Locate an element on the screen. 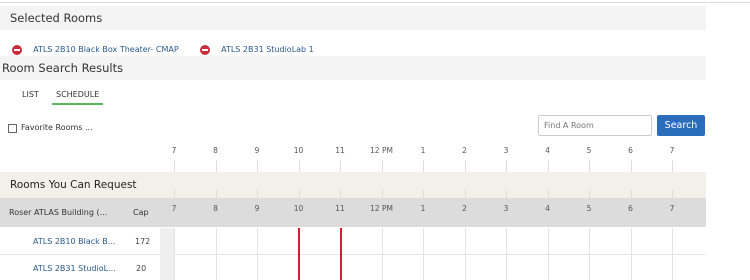 The width and height of the screenshot is (750, 280). tab-schedule-label: SCHEDULE is located at coordinates (78, 94).